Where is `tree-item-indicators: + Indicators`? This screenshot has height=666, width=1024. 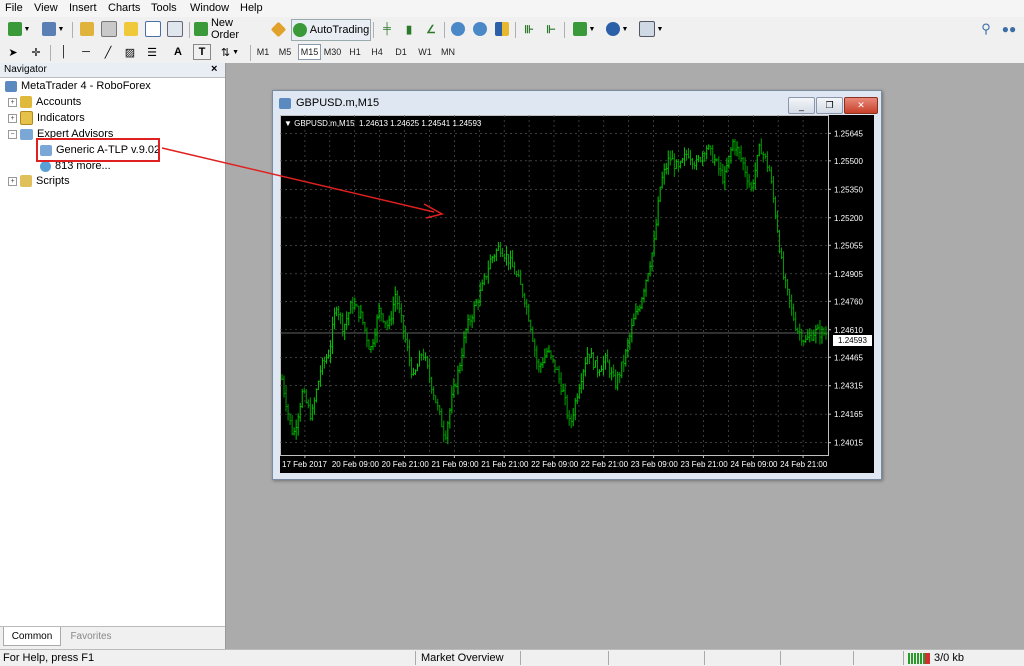
tree-item-indicators: + Indicators is located at coordinates (46, 118).